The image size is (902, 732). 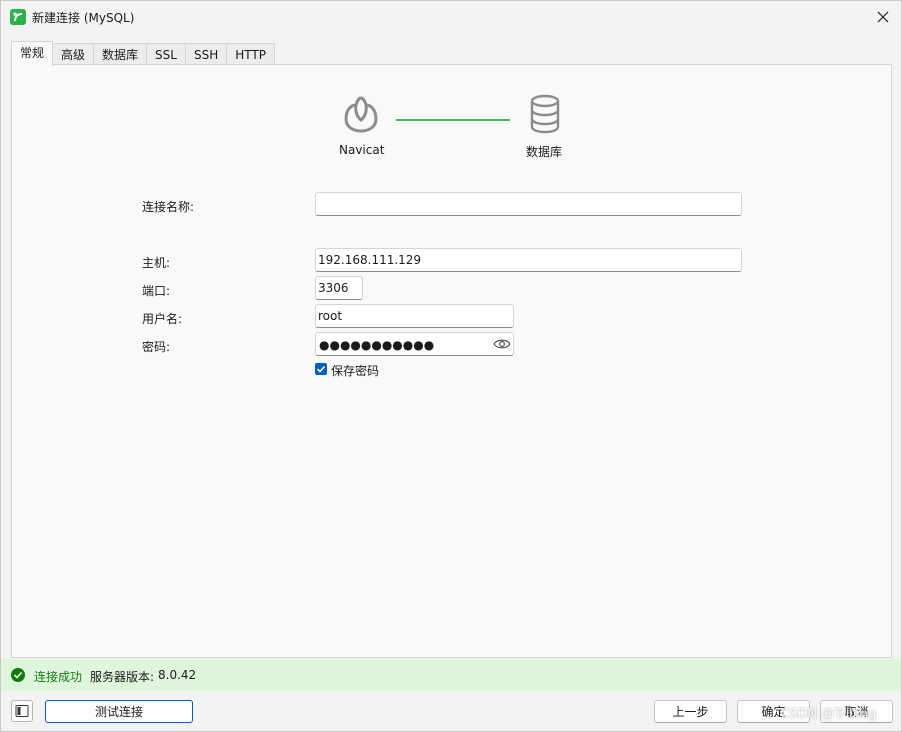 I want to click on status-bar: 连接成功 服务器版本: 8.0.42, so click(x=451, y=675).